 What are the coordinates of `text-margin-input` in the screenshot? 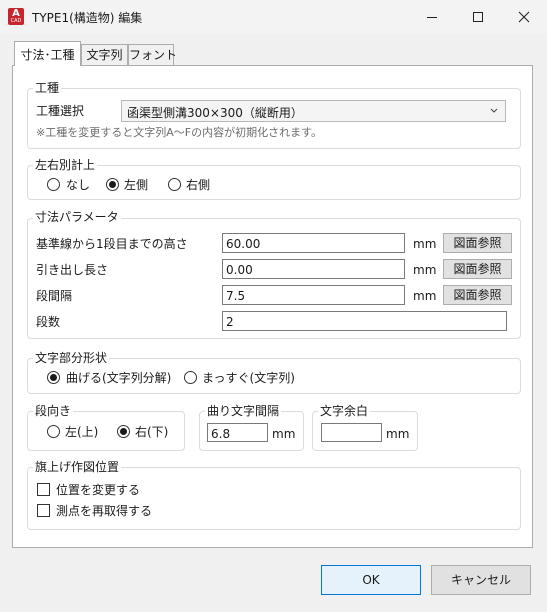 It's located at (351, 432).